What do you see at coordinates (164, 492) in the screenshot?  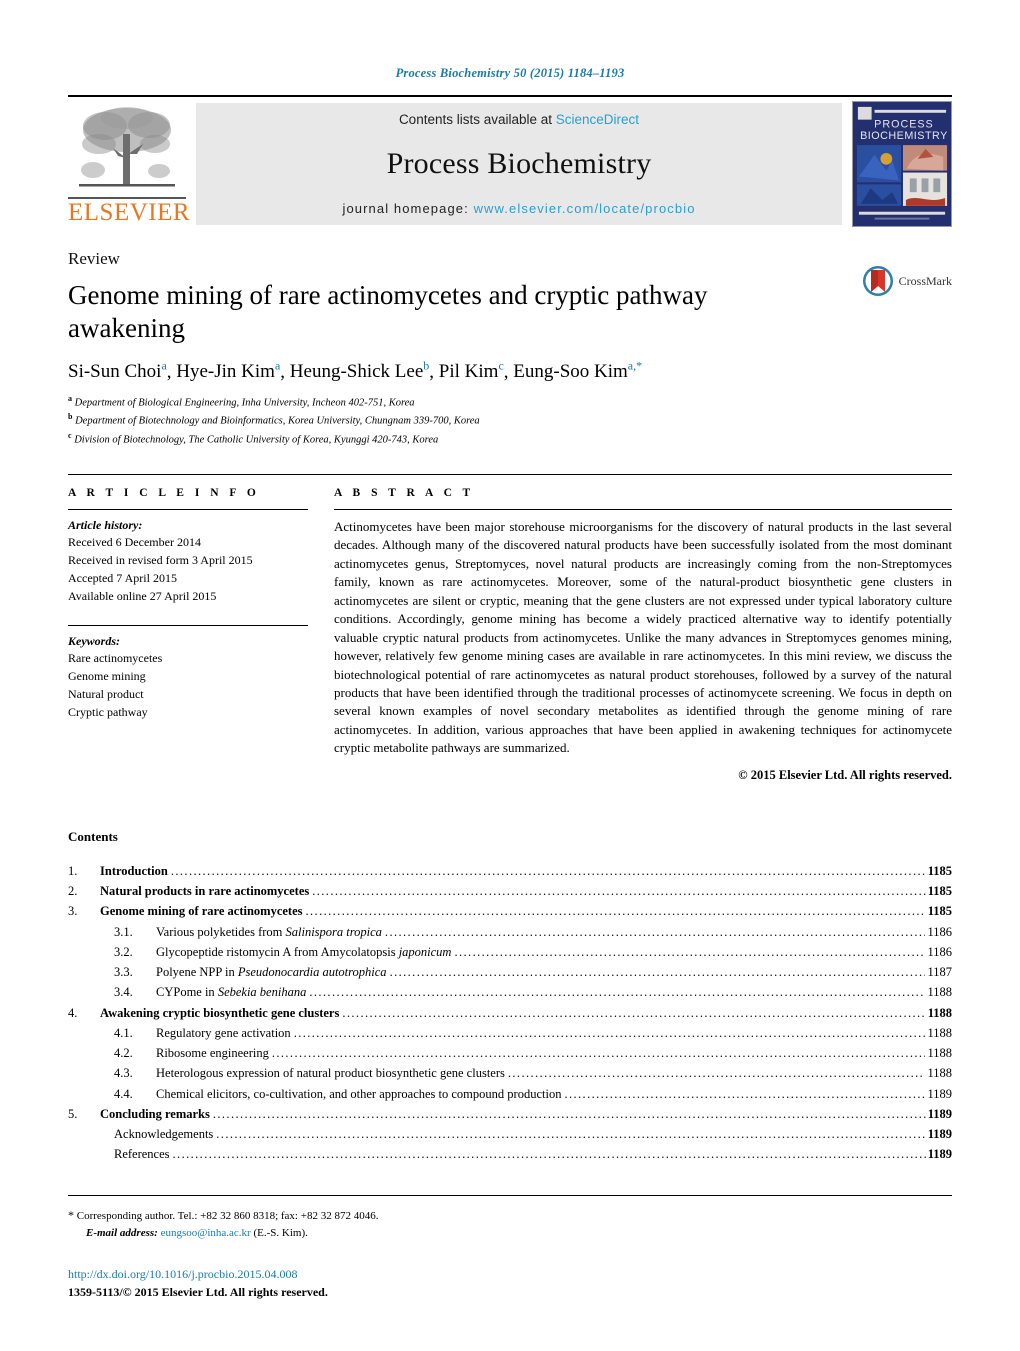 I see `article-info-heading: A R T I C L E I N F O` at bounding box center [164, 492].